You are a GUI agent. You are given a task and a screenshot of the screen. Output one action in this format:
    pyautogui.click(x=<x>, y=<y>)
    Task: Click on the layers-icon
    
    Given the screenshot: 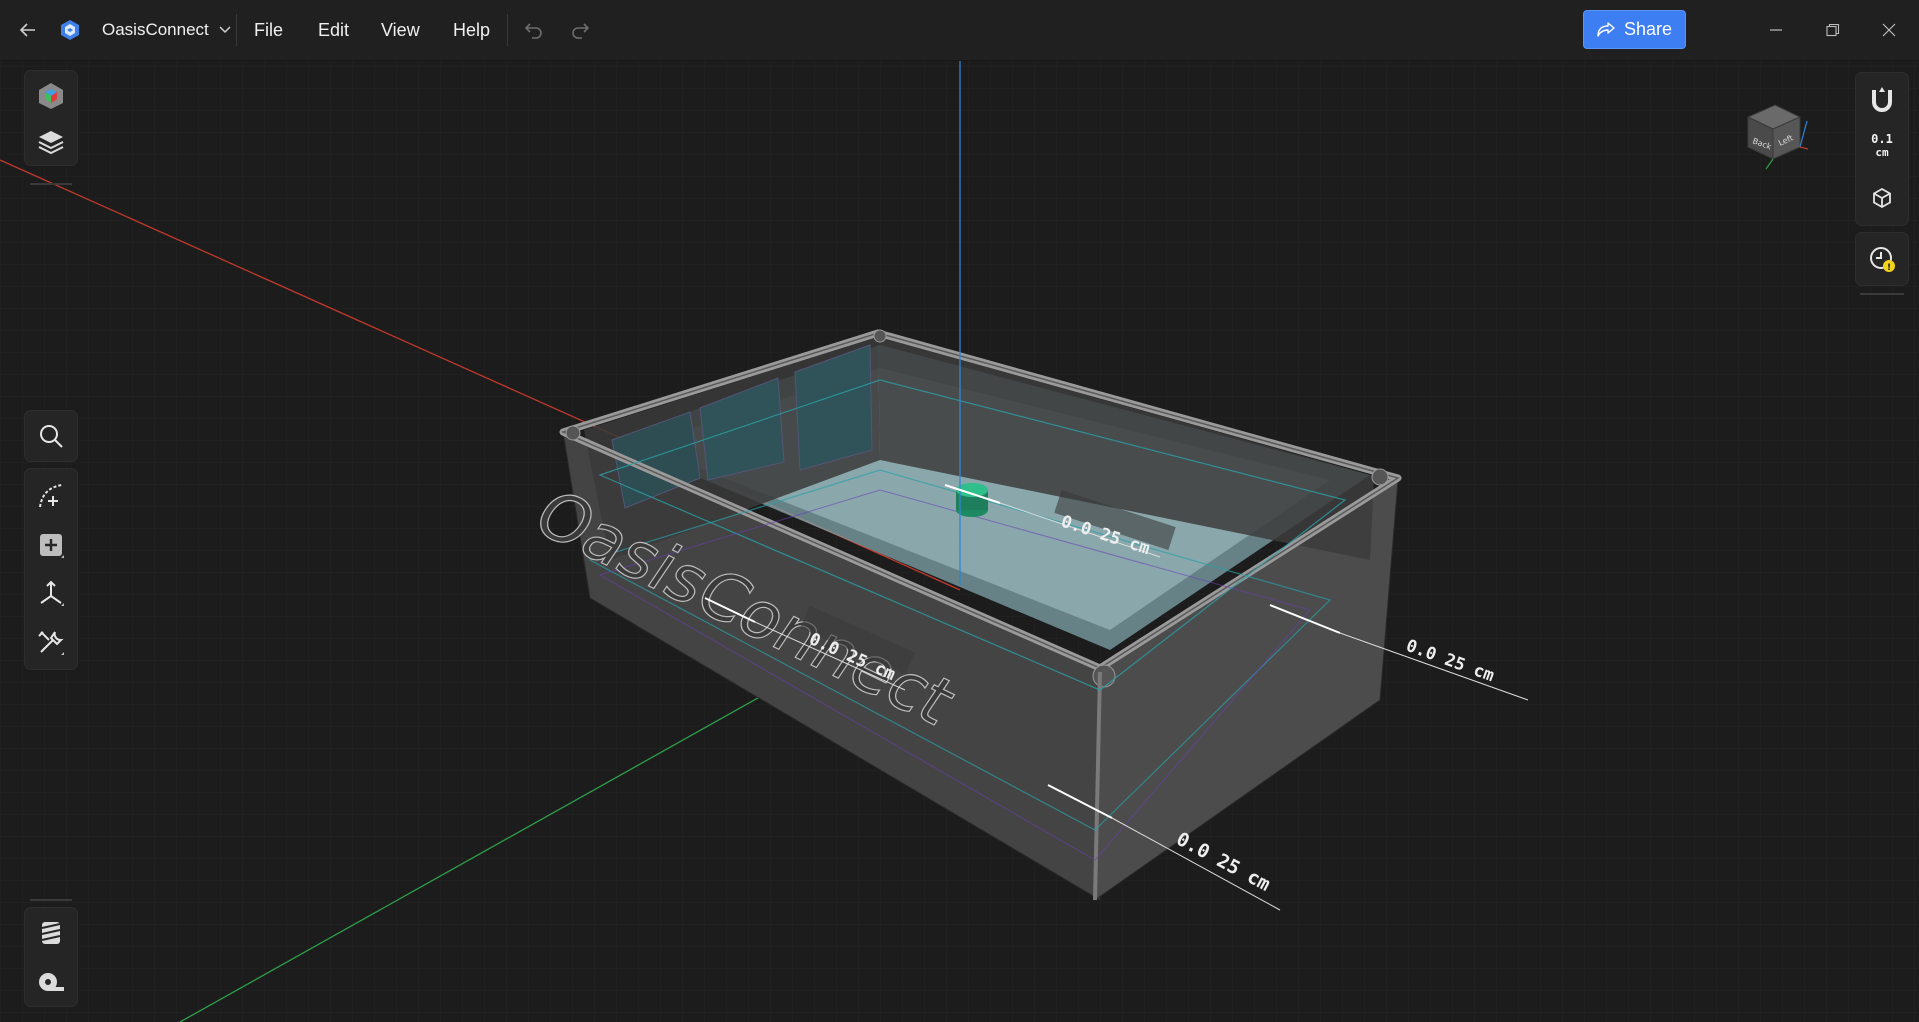 What is the action you would take?
    pyautogui.click(x=51, y=142)
    